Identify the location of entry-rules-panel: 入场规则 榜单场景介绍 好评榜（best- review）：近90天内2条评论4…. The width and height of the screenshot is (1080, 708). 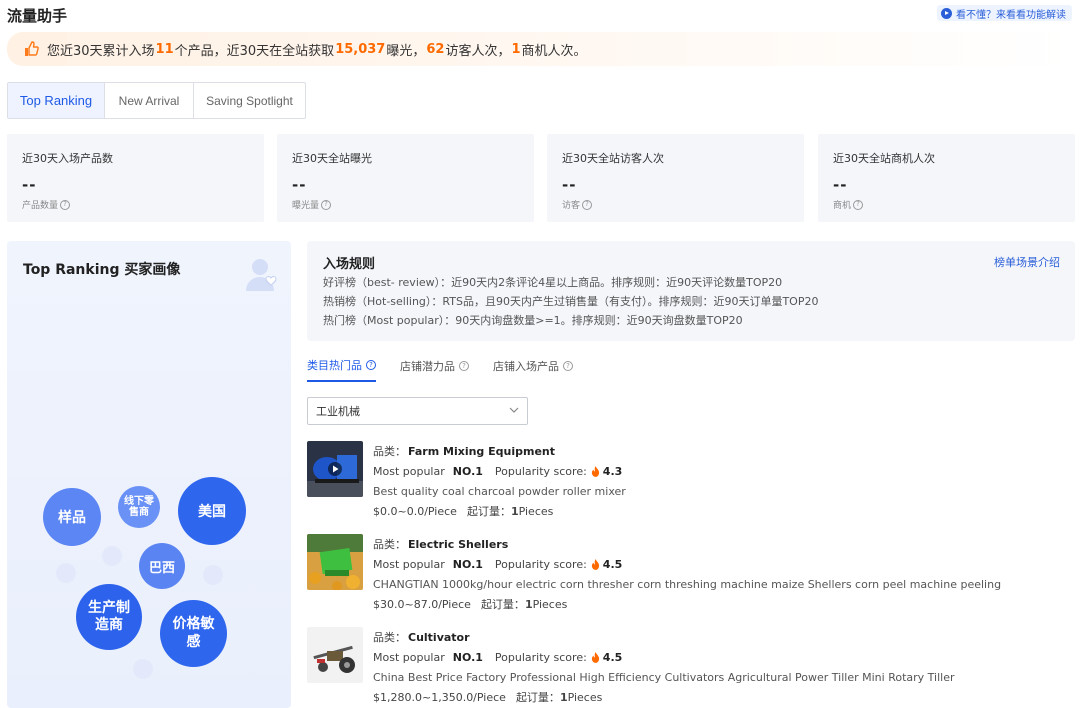
(691, 291).